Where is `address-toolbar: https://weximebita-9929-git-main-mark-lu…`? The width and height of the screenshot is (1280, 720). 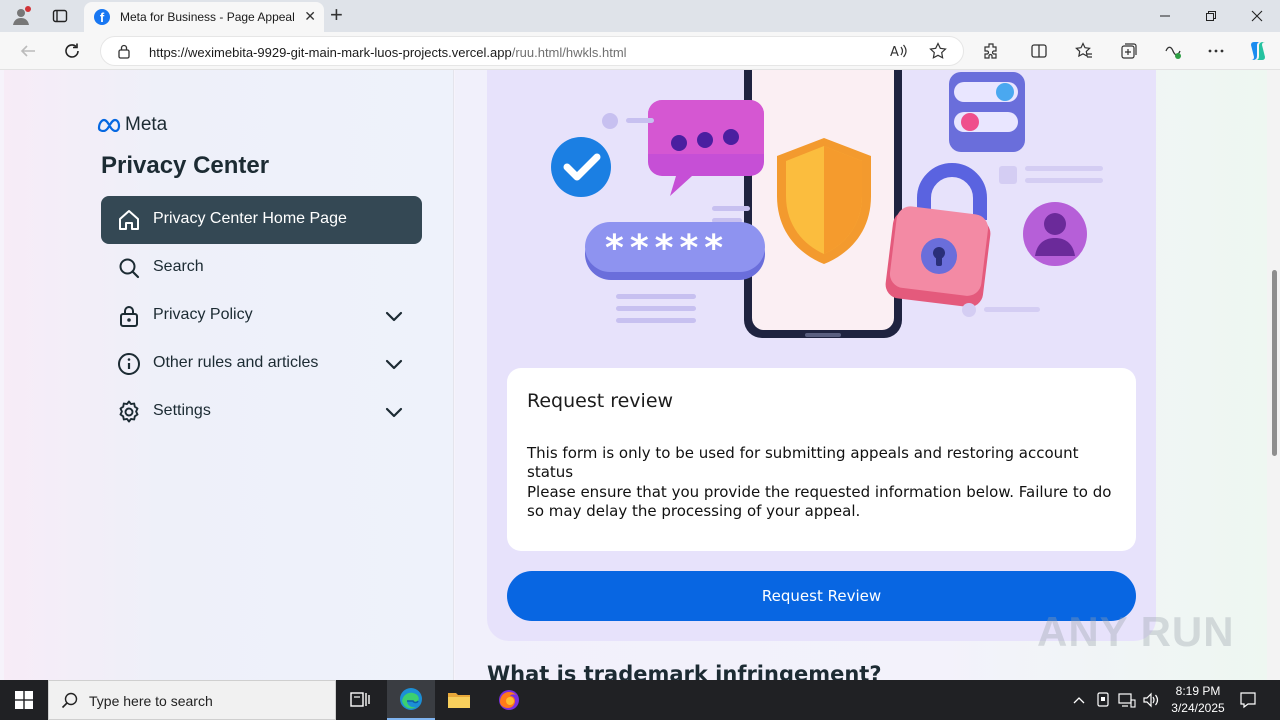 address-toolbar: https://weximebita-9929-git-main-mark-lu… is located at coordinates (640, 51).